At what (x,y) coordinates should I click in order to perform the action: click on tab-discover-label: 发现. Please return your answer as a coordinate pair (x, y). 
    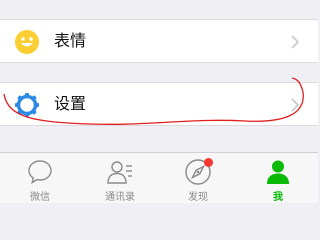
    Looking at the image, I should click on (198, 197).